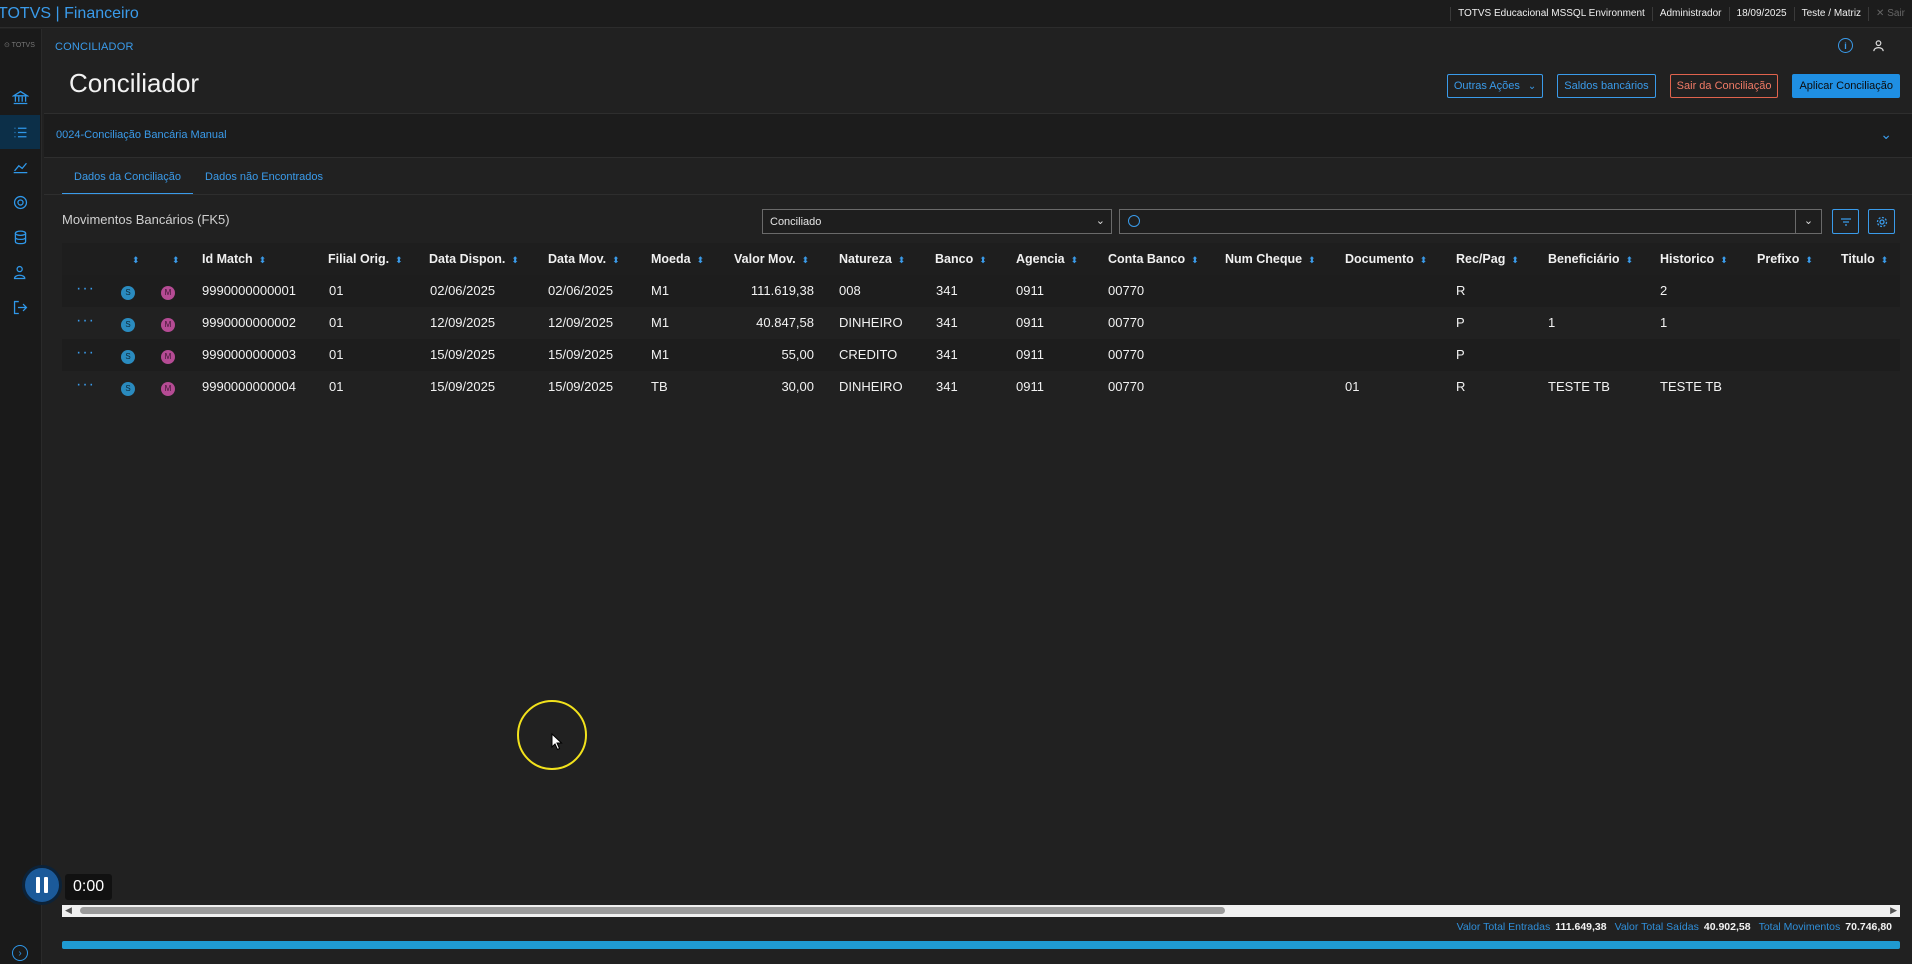  Describe the element at coordinates (782, 290) in the screenshot. I see `cell-valor-mov: 111.619,38` at that location.